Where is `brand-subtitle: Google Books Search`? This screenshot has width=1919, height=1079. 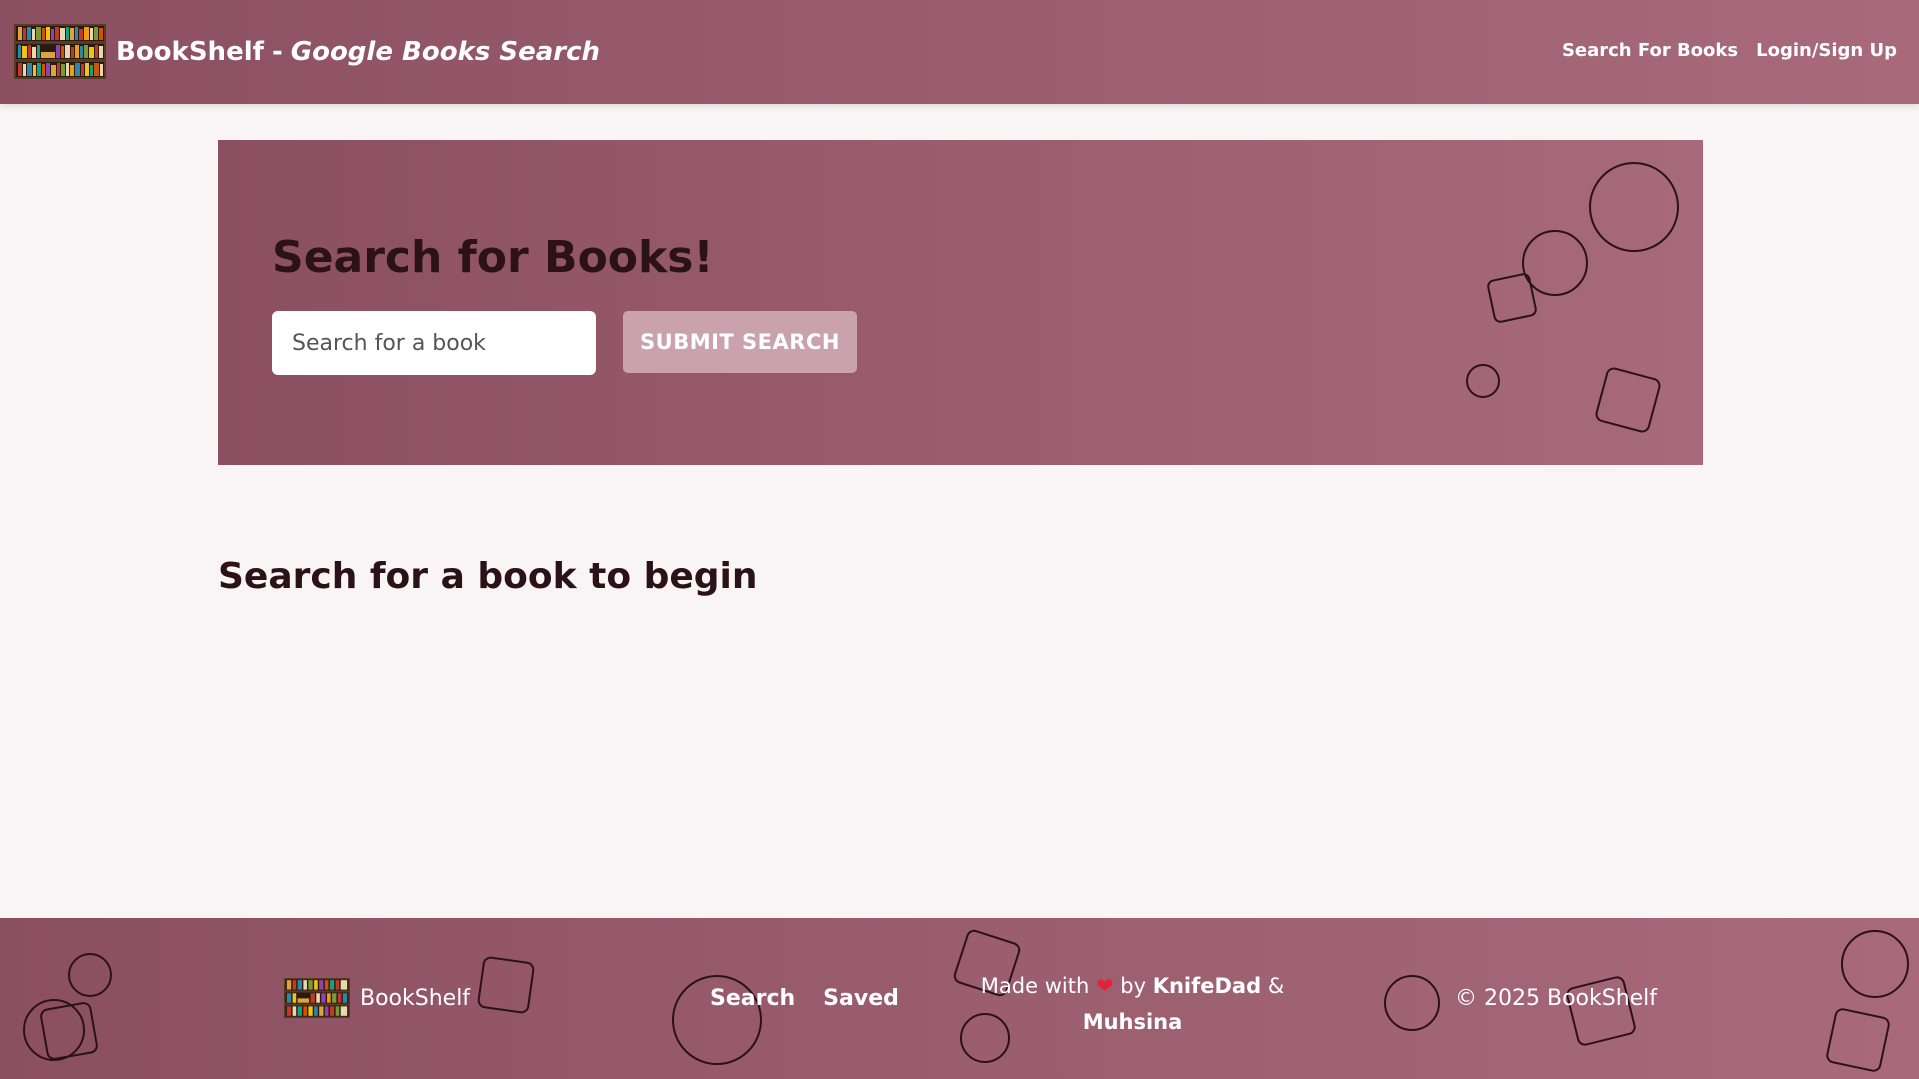 brand-subtitle: Google Books Search is located at coordinates (445, 51).